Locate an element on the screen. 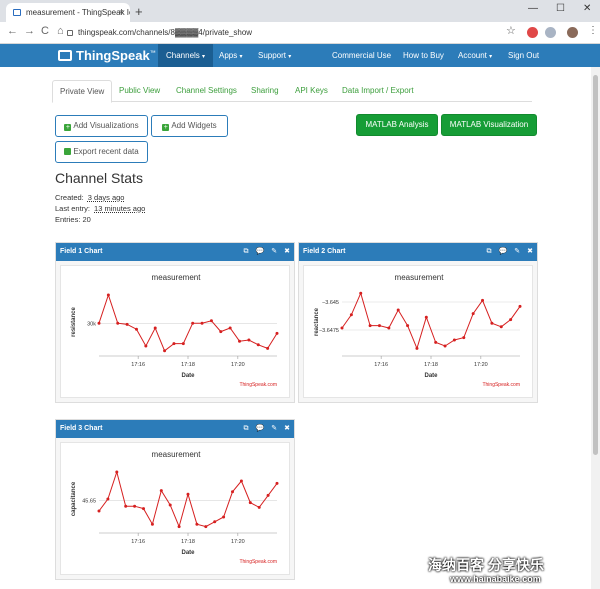  tab-public-view: Public View is located at coordinates (139, 91).